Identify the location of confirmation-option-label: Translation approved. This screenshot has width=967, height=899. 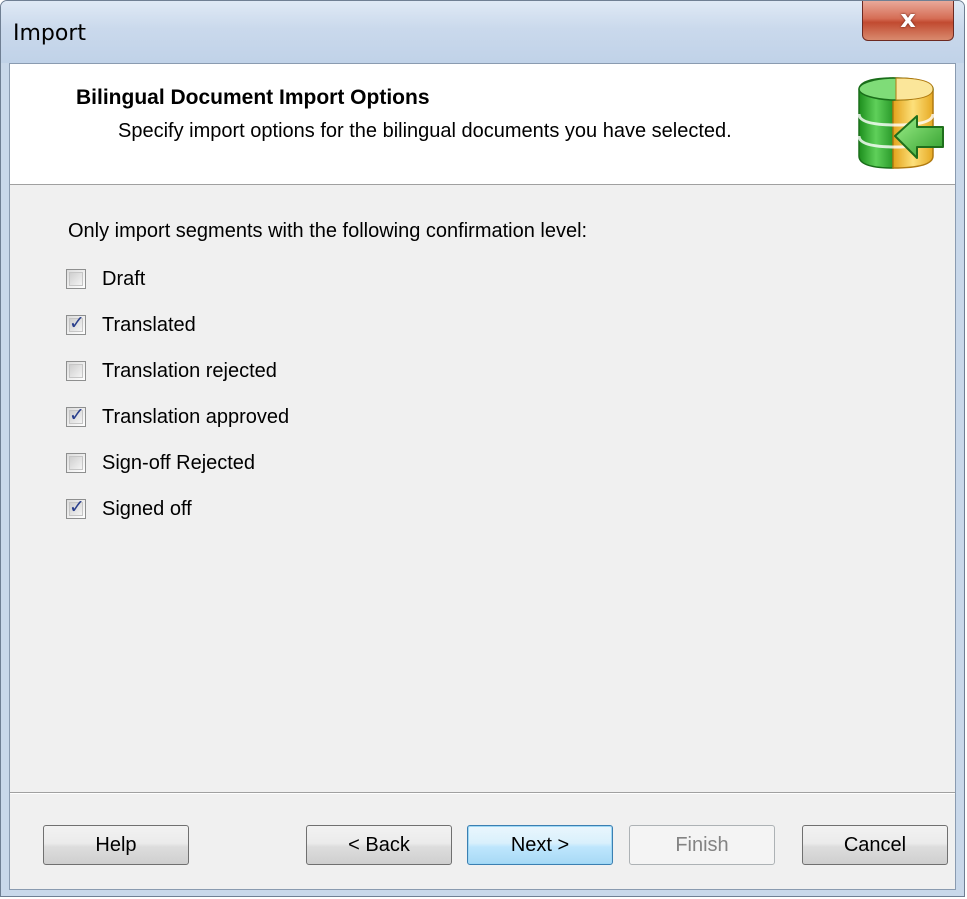
(196, 416).